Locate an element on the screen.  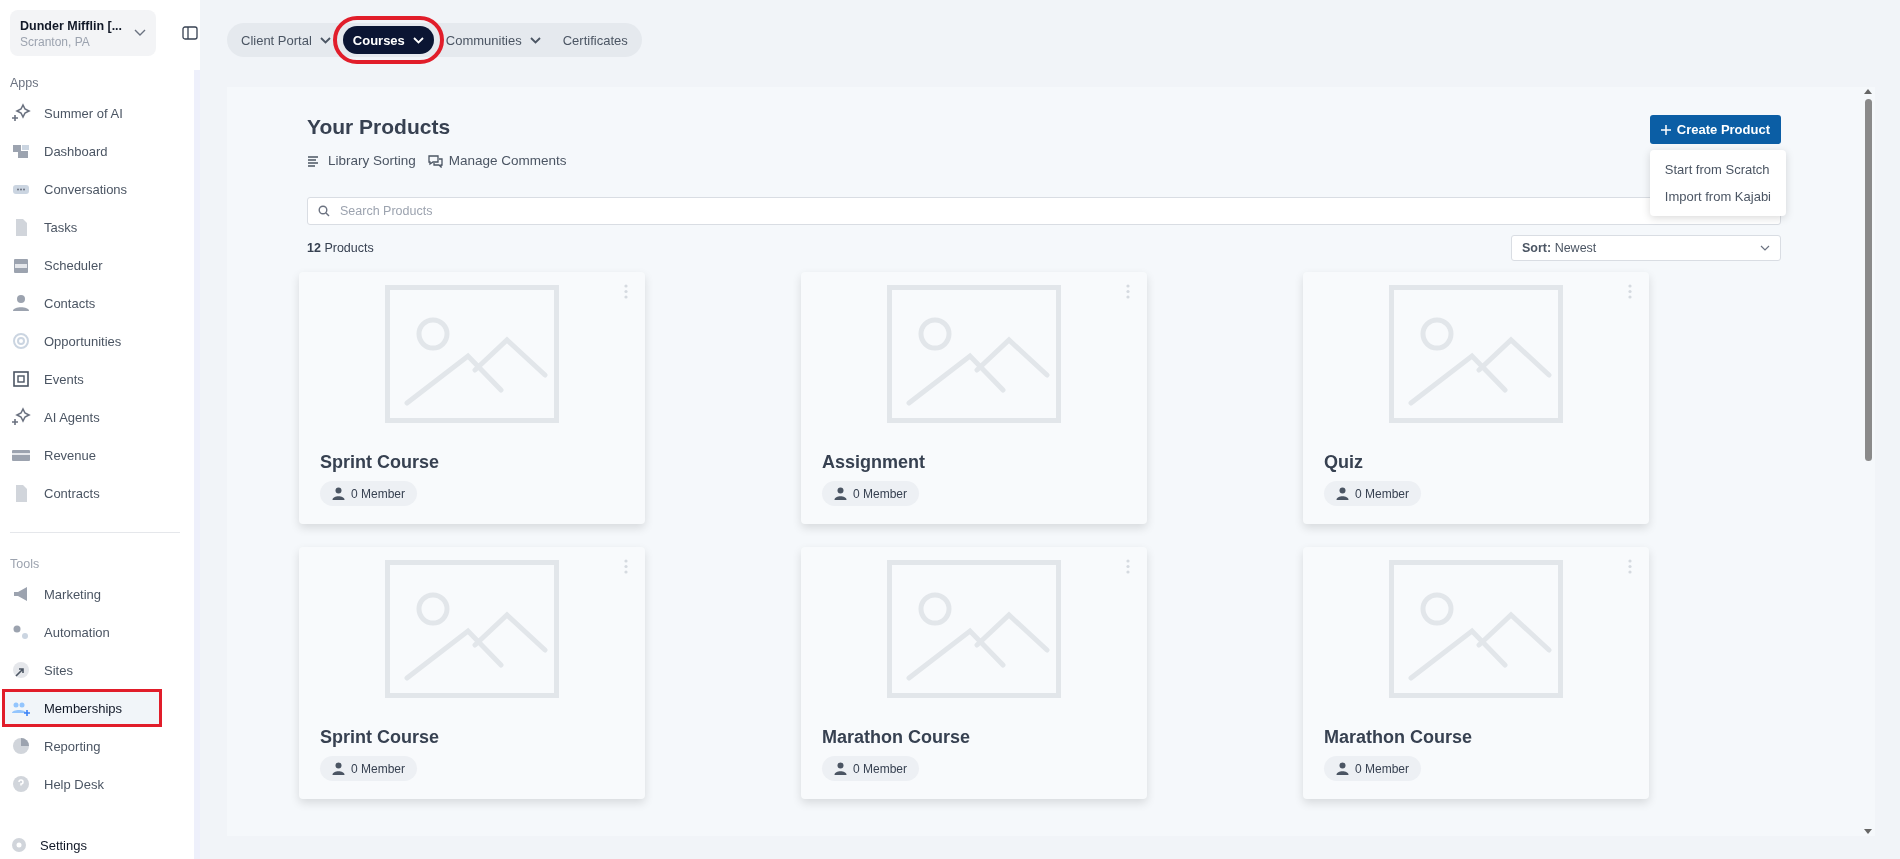
product-title: Quiz is located at coordinates (1343, 462).